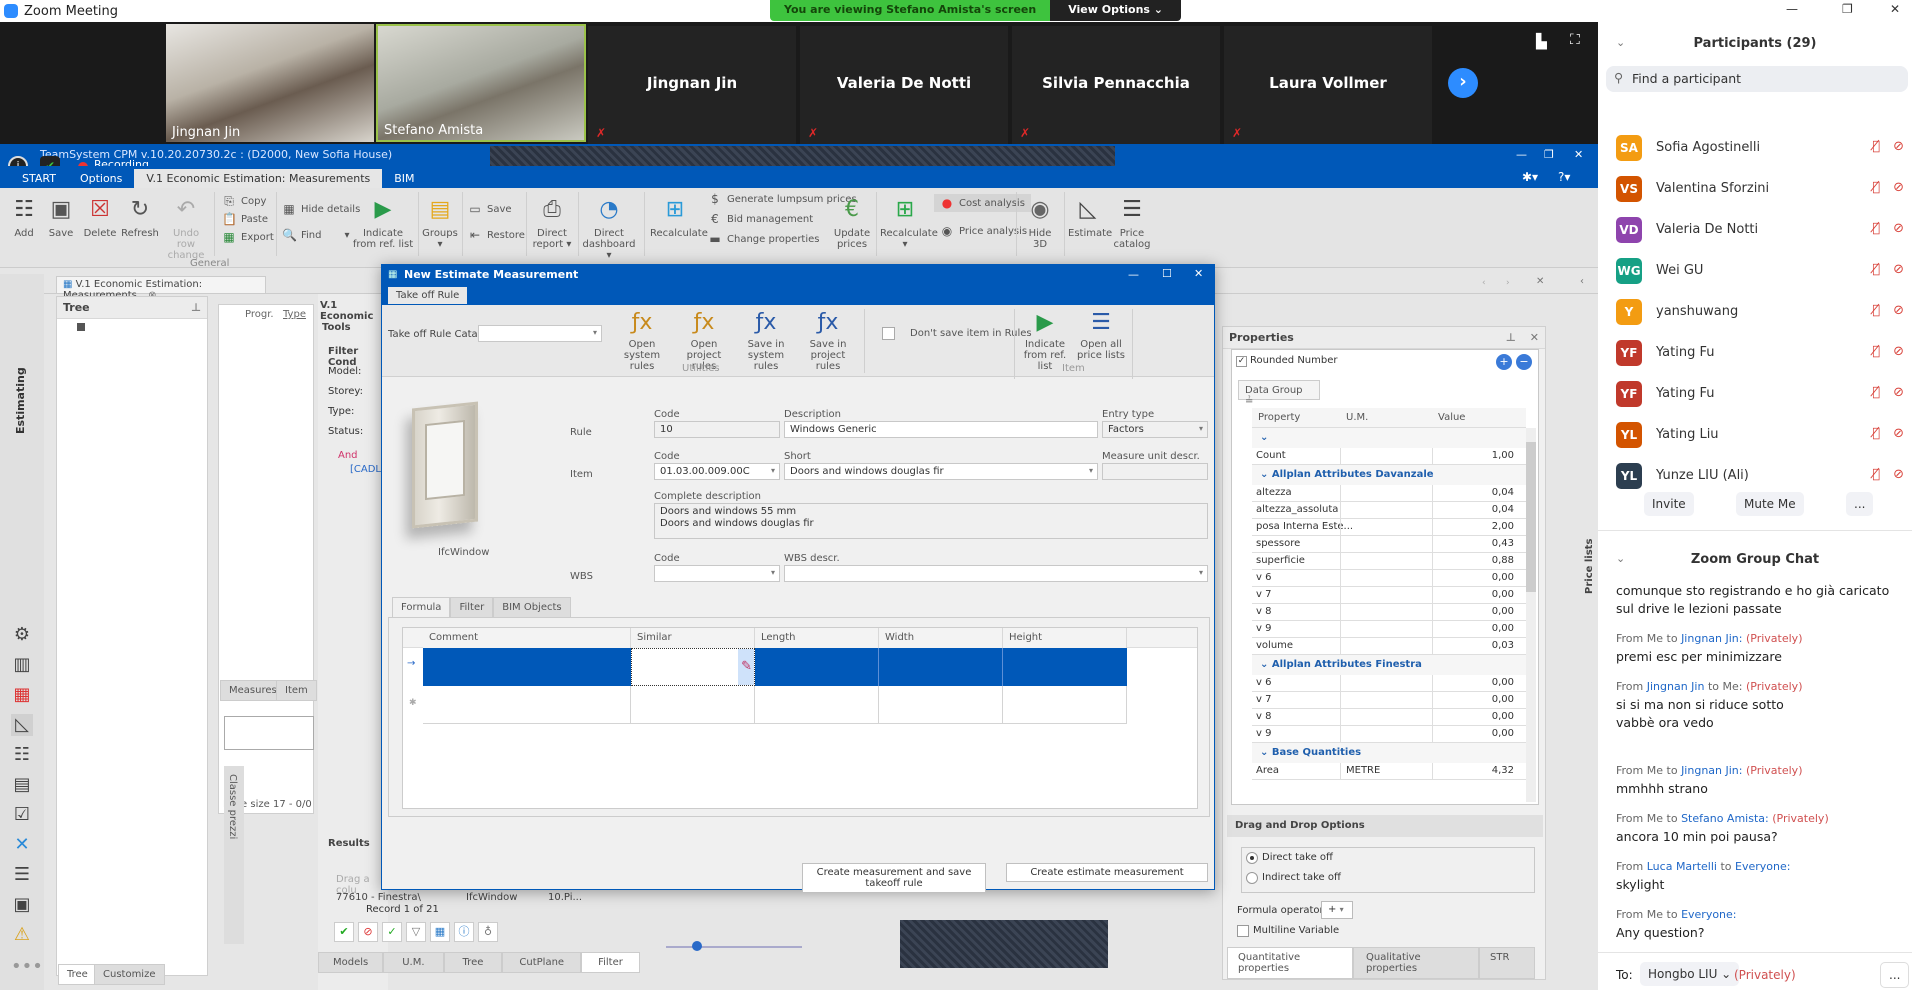 This screenshot has height=990, width=1912. I want to click on col-property: Property, so click(1279, 417).